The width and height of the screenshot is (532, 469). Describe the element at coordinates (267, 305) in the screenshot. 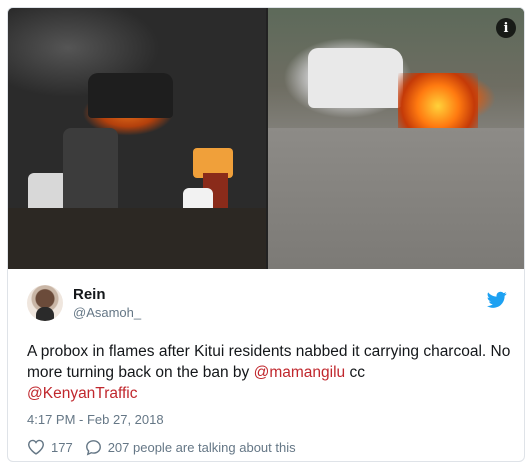

I see `tweet-header: Rein @Asamoh_` at that location.